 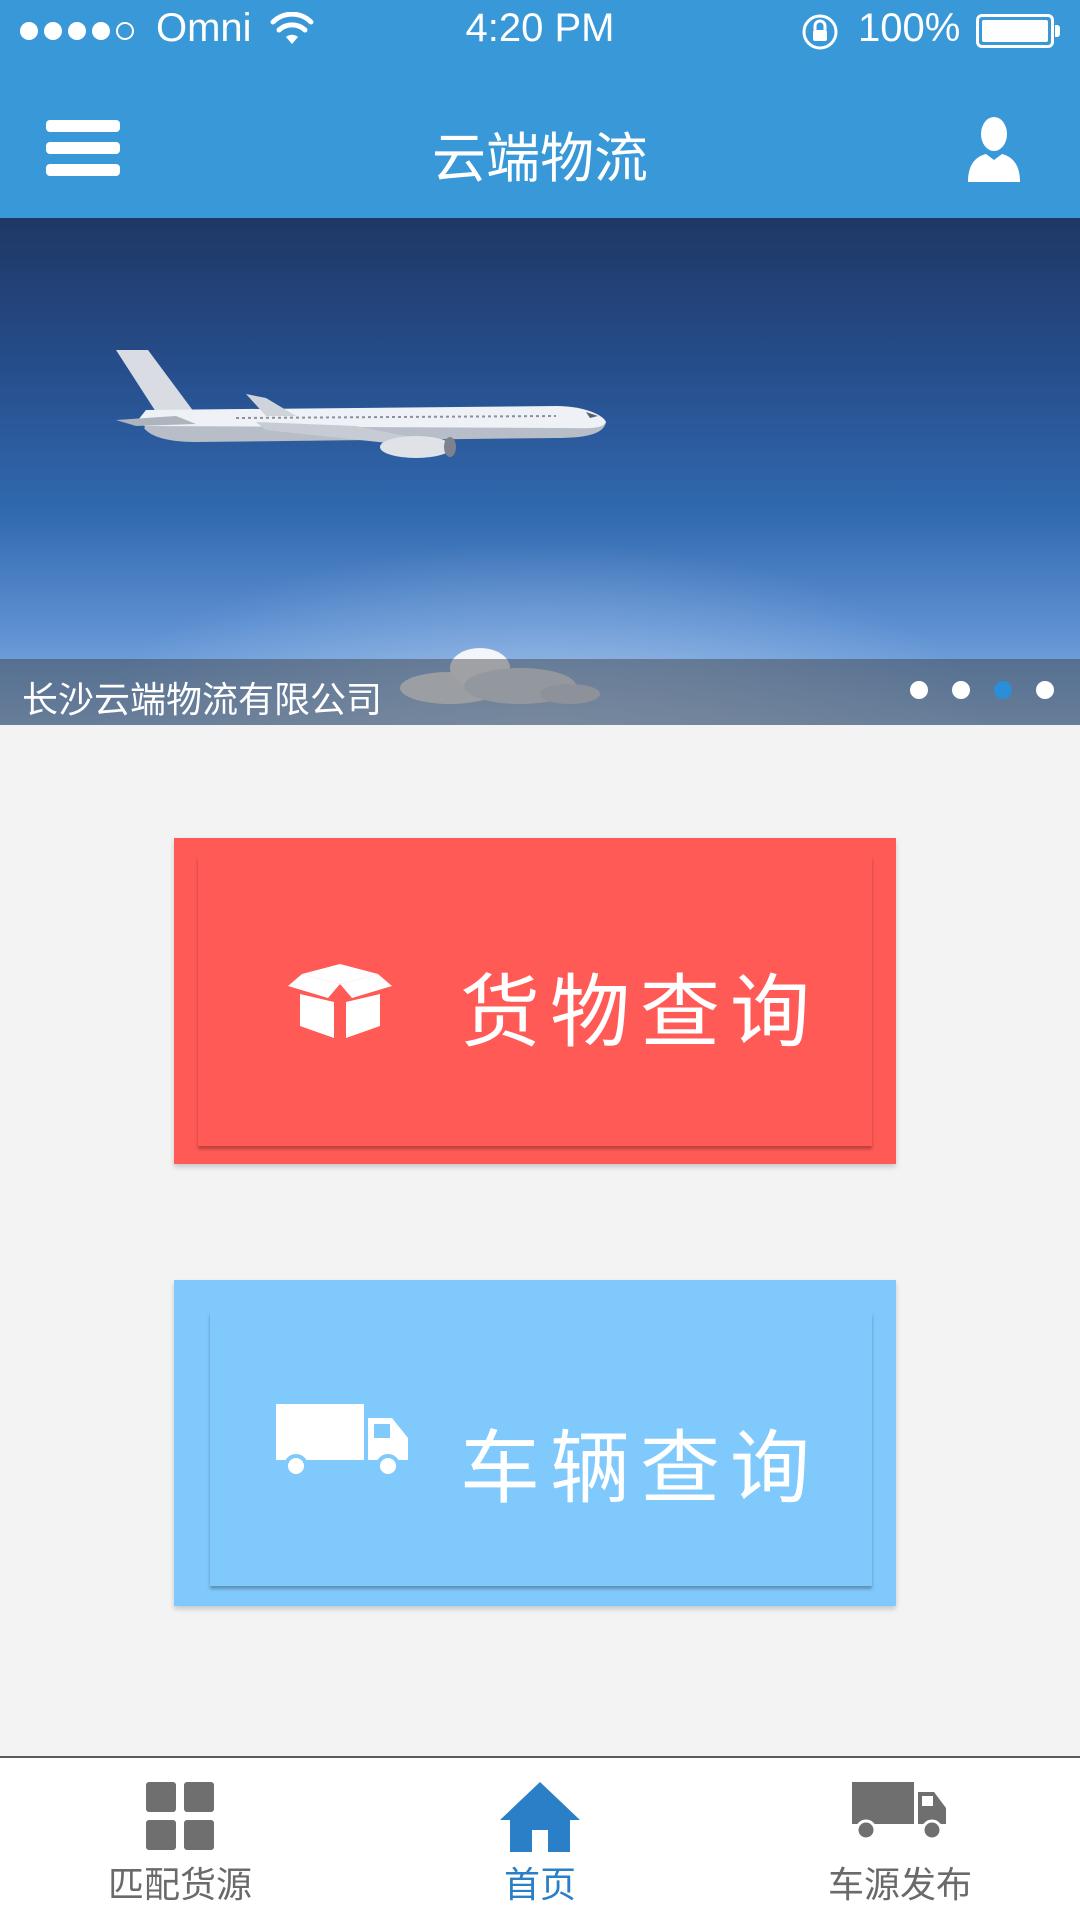 I want to click on banner-caption-bar: 长沙云端物流有限公司, so click(x=540, y=692).